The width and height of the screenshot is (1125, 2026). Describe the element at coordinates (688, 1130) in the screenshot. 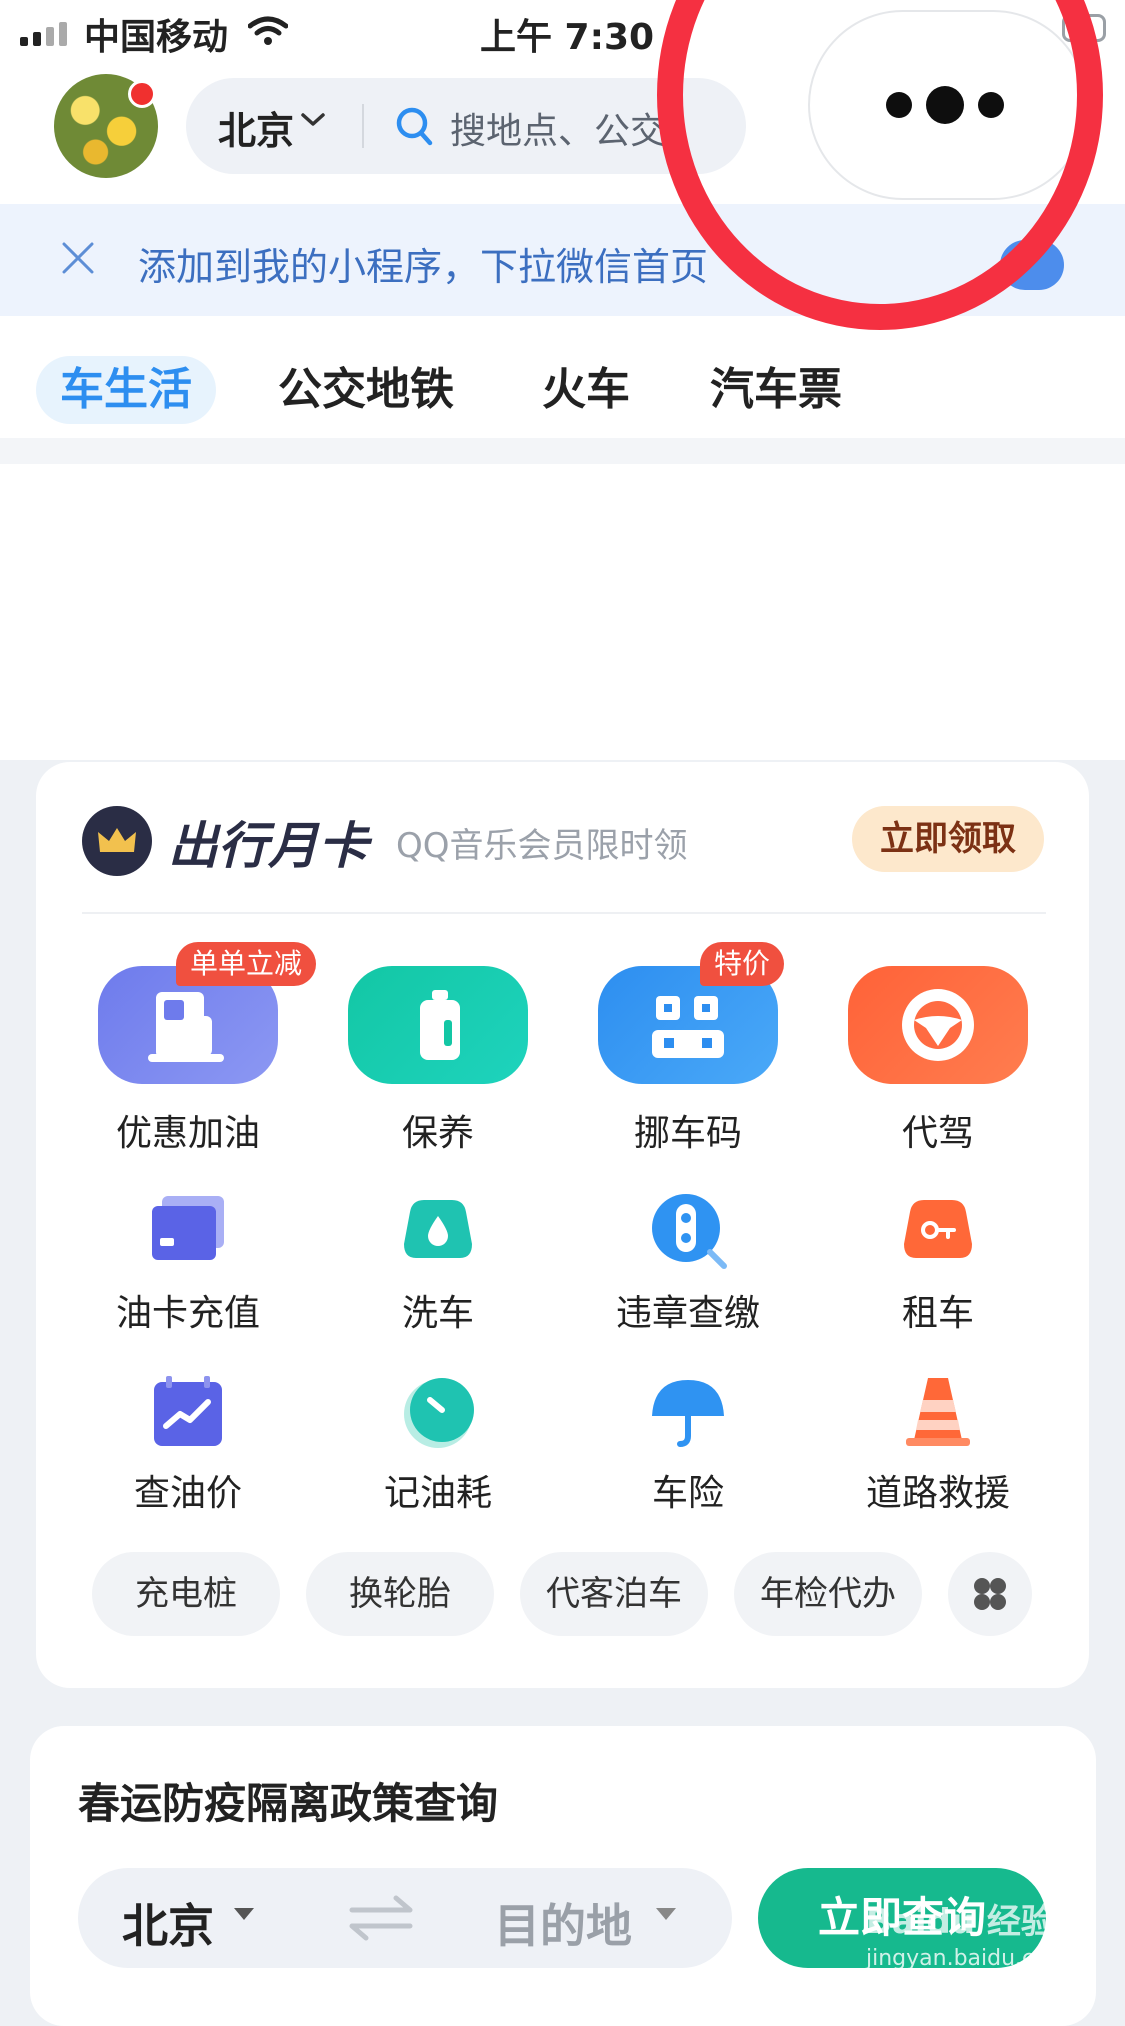

I see `service-label: 挪车码` at that location.